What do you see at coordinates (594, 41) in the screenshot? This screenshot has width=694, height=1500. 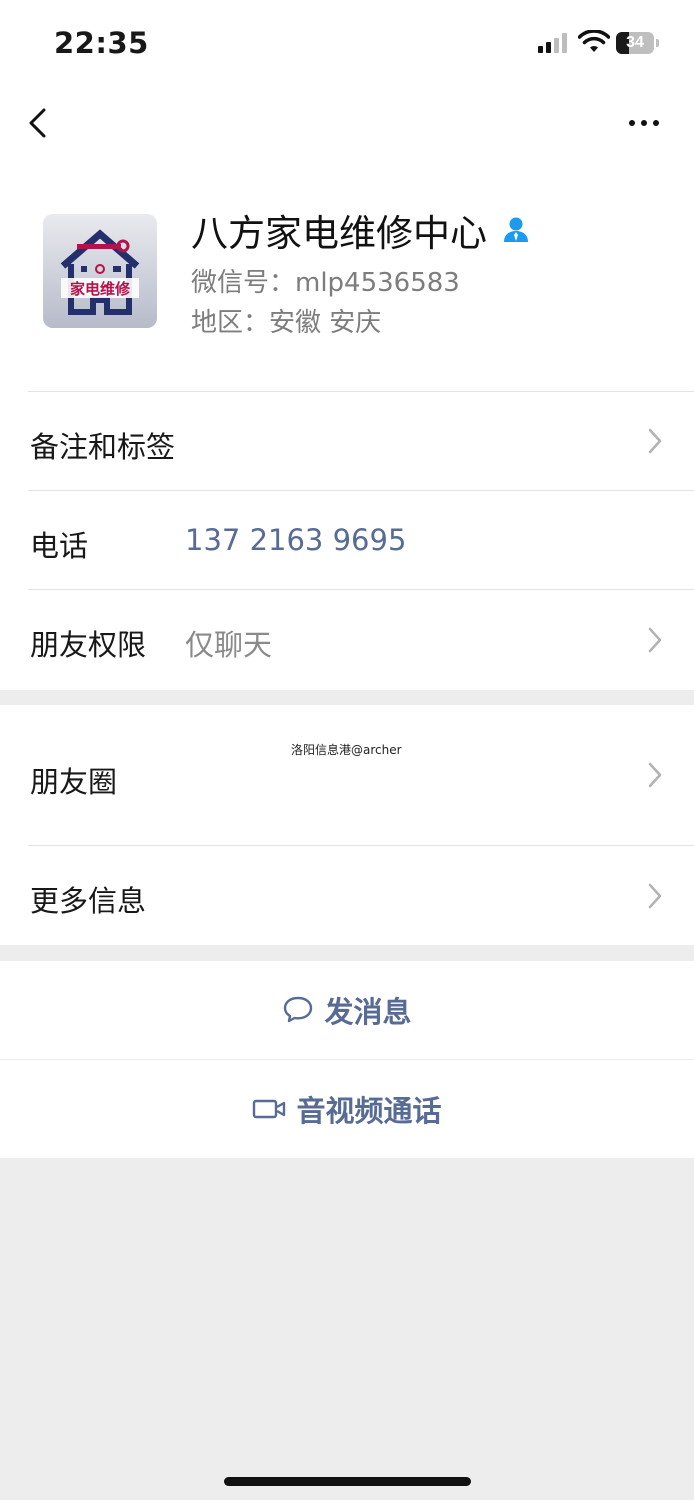 I see `wifi-icon` at bounding box center [594, 41].